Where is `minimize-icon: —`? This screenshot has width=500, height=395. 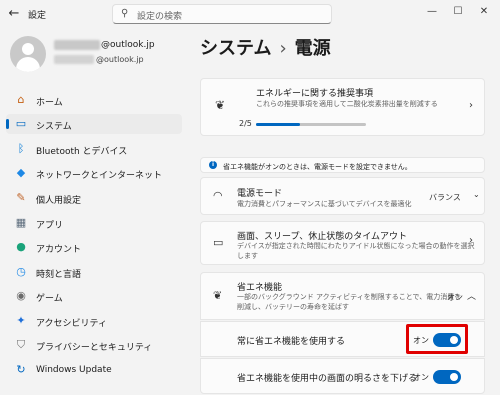
minimize-icon: — is located at coordinates (432, 12).